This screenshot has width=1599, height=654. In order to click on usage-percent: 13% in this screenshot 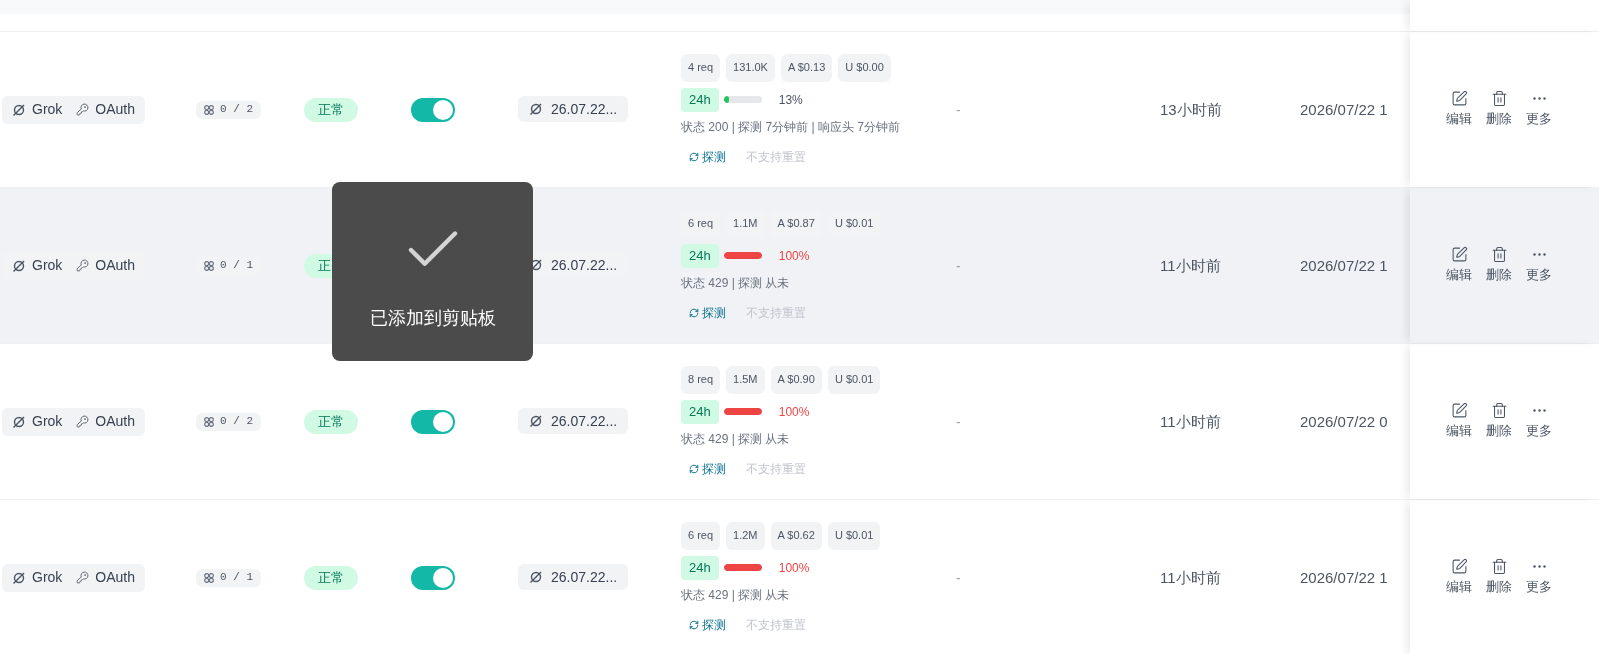, I will do `click(790, 100)`.